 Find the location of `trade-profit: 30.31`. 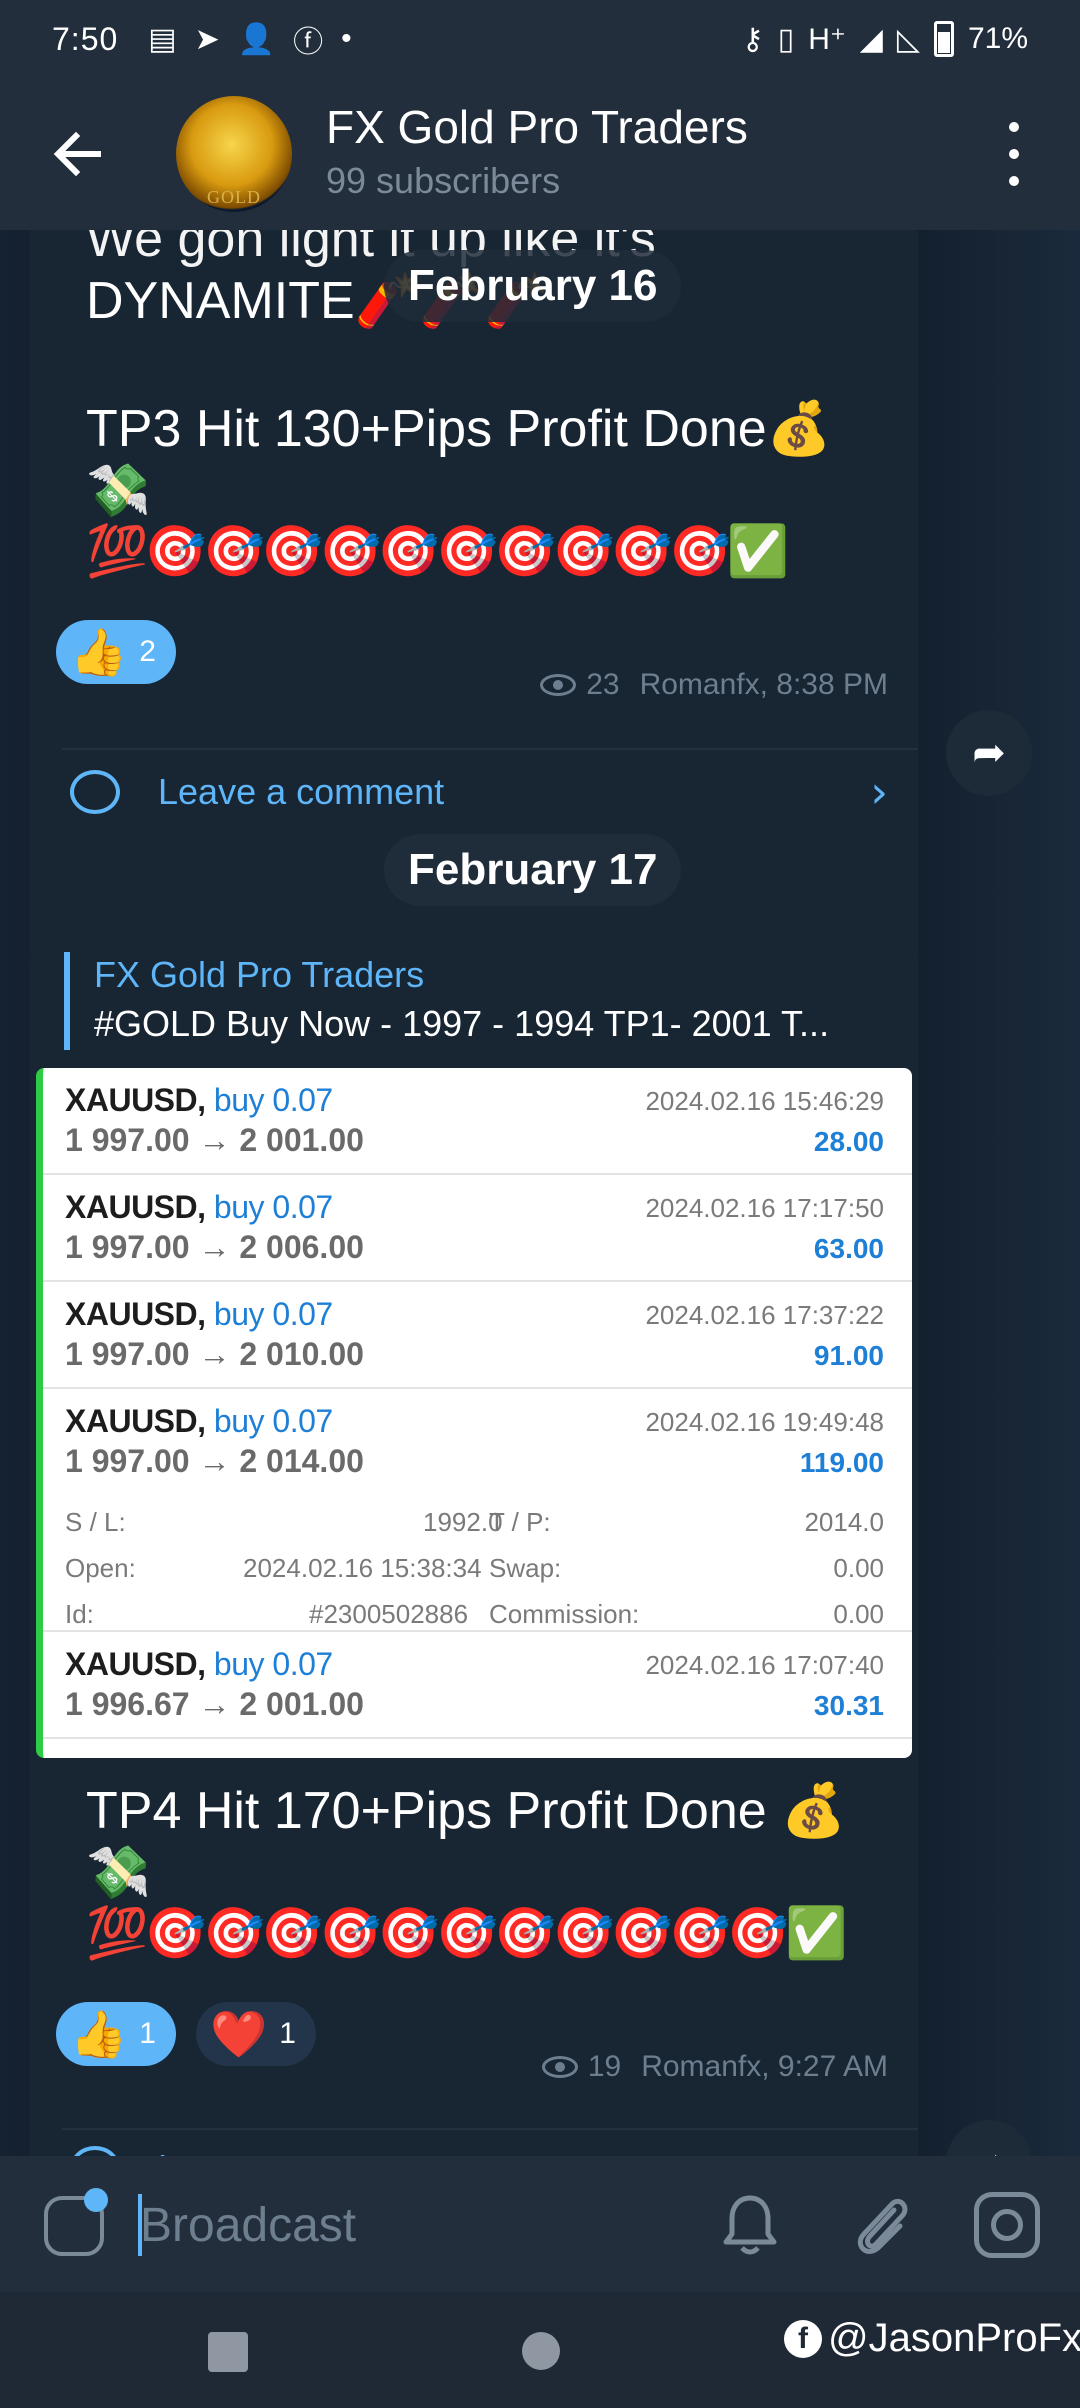

trade-profit: 30.31 is located at coordinates (848, 1705).